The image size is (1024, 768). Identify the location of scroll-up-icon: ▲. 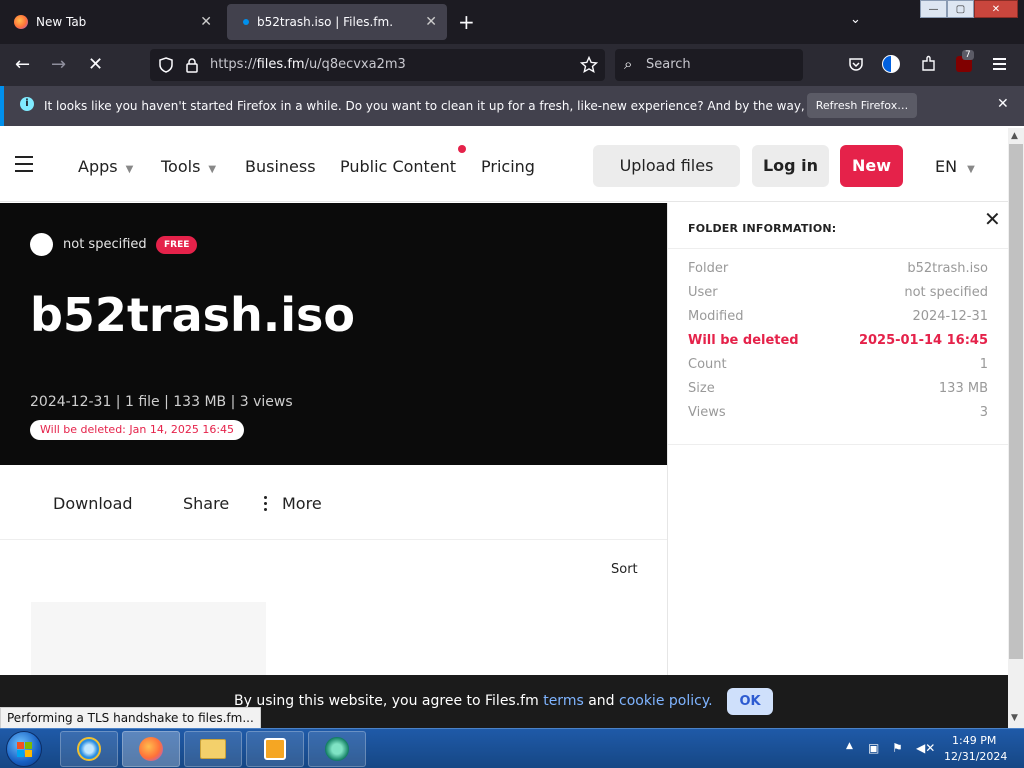
(1014, 136).